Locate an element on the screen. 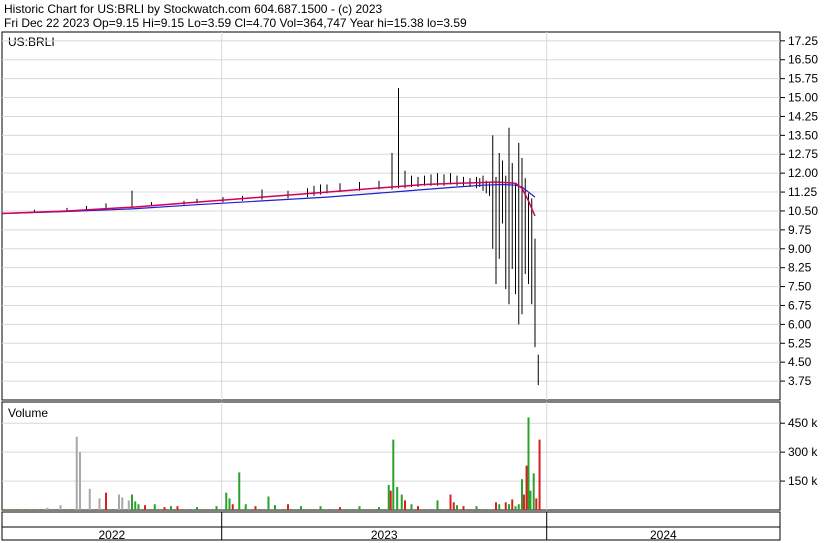  year-label: 2022 is located at coordinates (111, 535).